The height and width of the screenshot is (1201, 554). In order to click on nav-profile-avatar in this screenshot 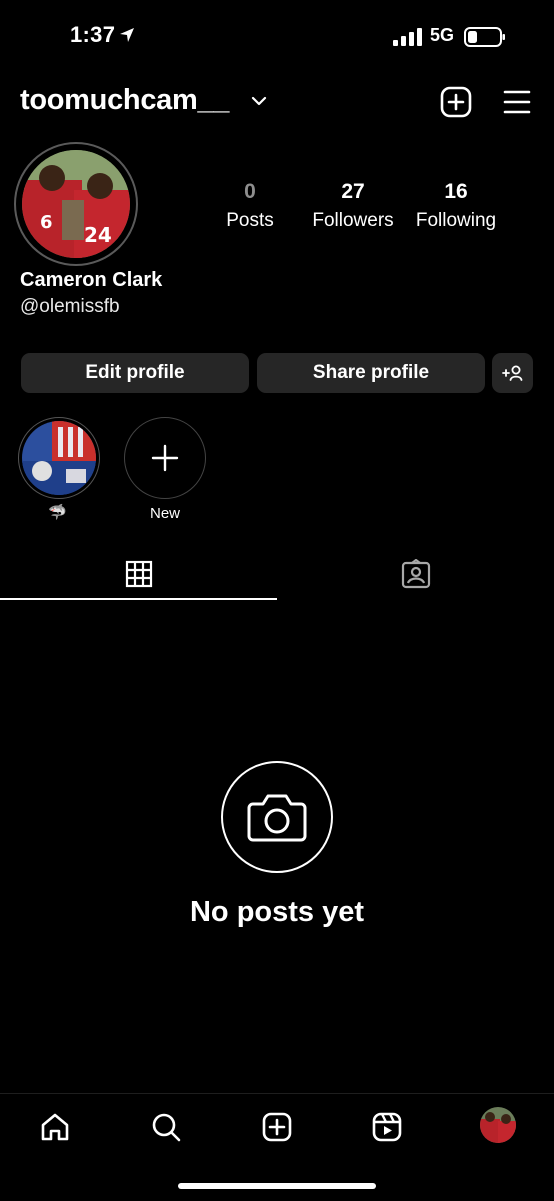, I will do `click(498, 1125)`.